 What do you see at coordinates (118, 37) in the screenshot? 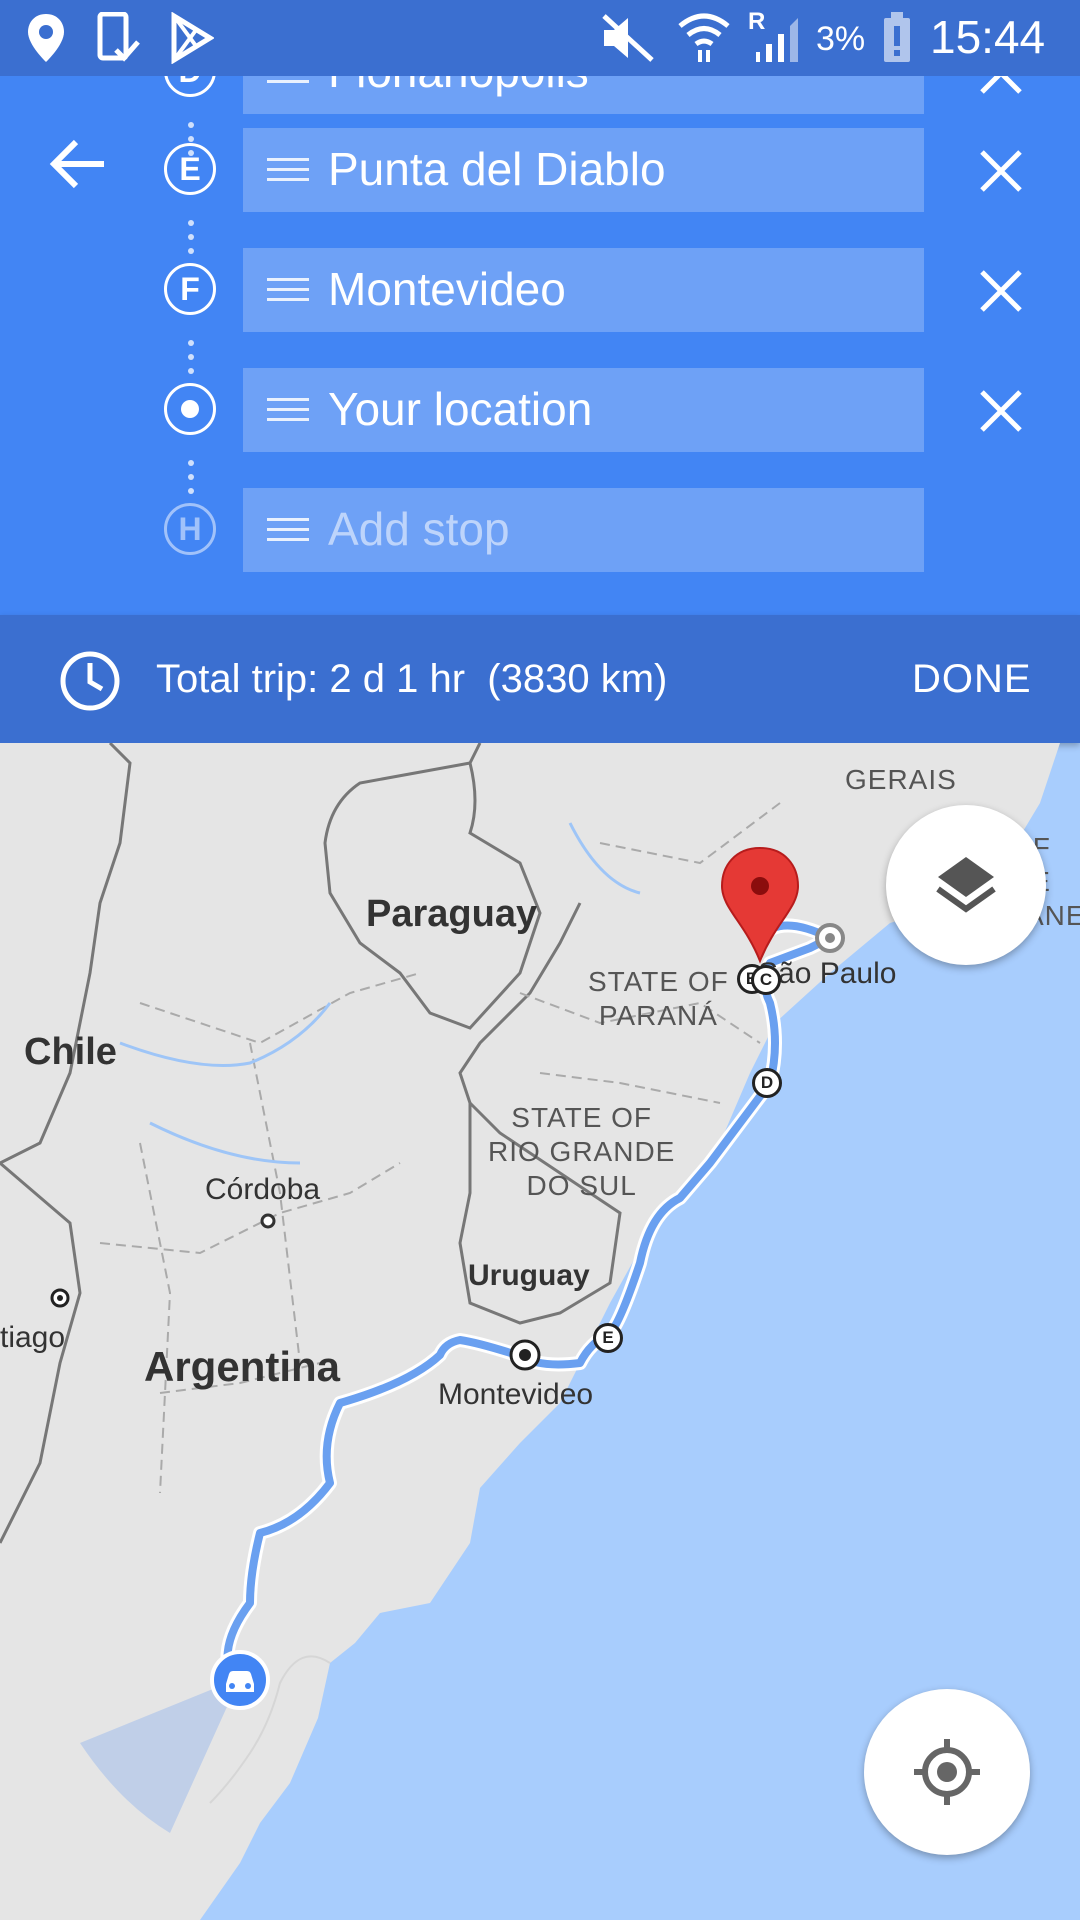
I see `device-check-icon` at bounding box center [118, 37].